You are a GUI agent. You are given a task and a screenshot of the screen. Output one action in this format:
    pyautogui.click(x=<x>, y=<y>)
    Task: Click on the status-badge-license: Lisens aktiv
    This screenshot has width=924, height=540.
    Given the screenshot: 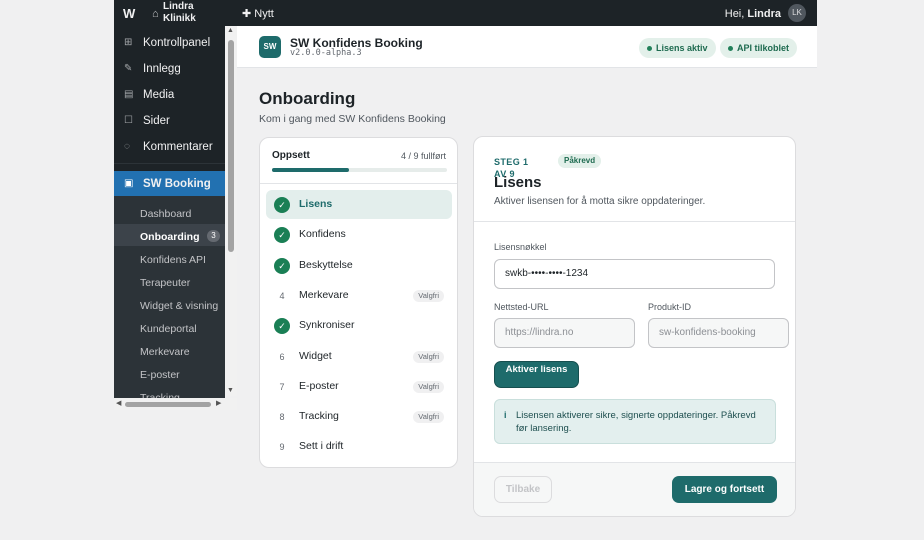 What is the action you would take?
    pyautogui.click(x=677, y=48)
    